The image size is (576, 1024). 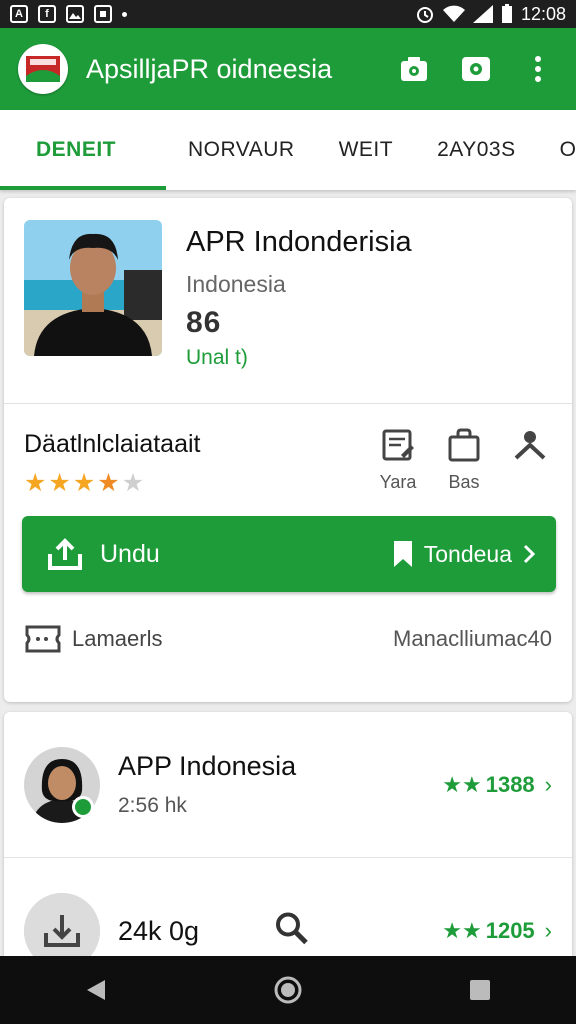 What do you see at coordinates (506, 13) in the screenshot?
I see `battery-icon` at bounding box center [506, 13].